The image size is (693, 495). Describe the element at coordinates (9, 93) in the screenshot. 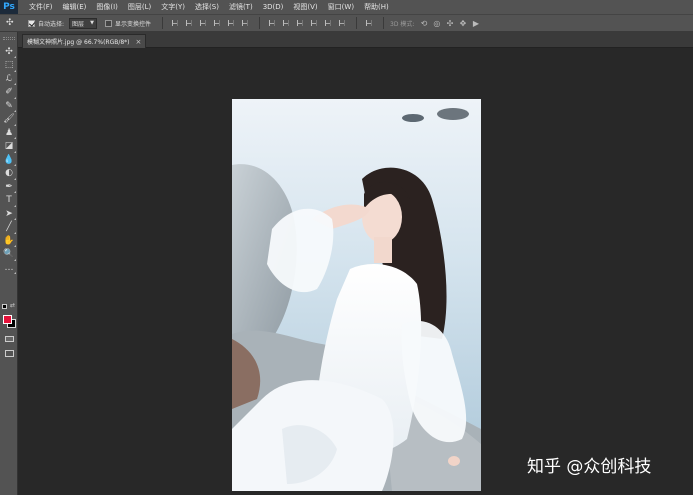

I see `quick-select-tool-icon: ✐` at that location.